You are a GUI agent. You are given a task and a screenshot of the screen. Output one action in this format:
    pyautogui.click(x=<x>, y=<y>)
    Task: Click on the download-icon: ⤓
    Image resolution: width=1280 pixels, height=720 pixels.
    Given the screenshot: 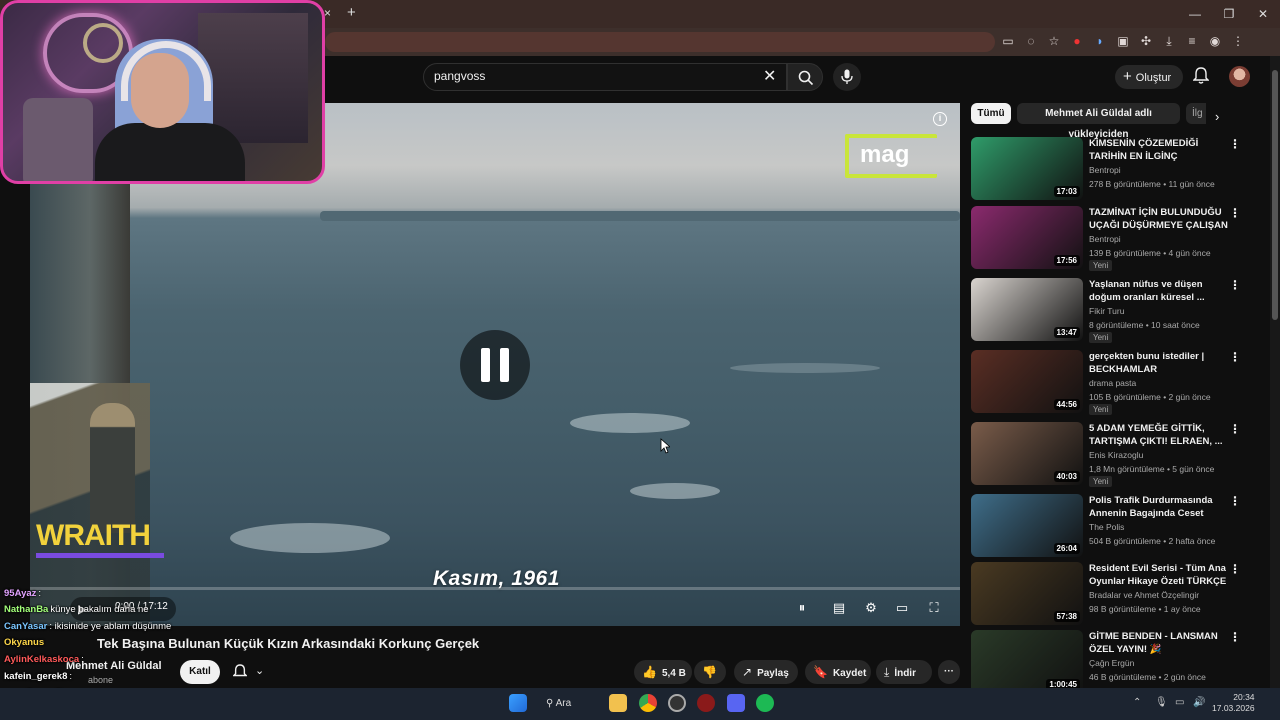 What is the action you would take?
    pyautogui.click(x=1169, y=41)
    